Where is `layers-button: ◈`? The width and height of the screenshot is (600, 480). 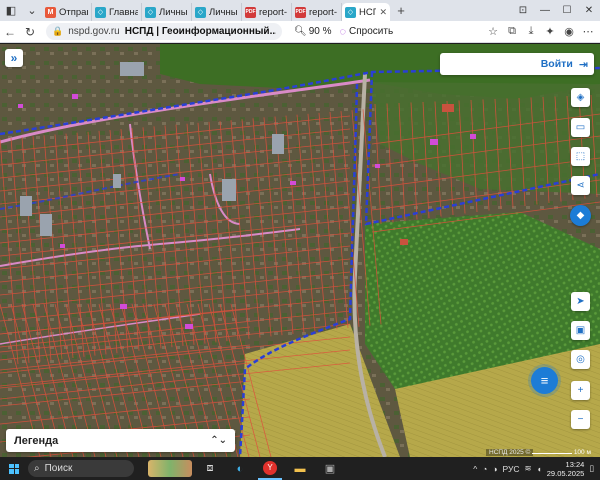
layers-button: ◈ is located at coordinates (580, 97).